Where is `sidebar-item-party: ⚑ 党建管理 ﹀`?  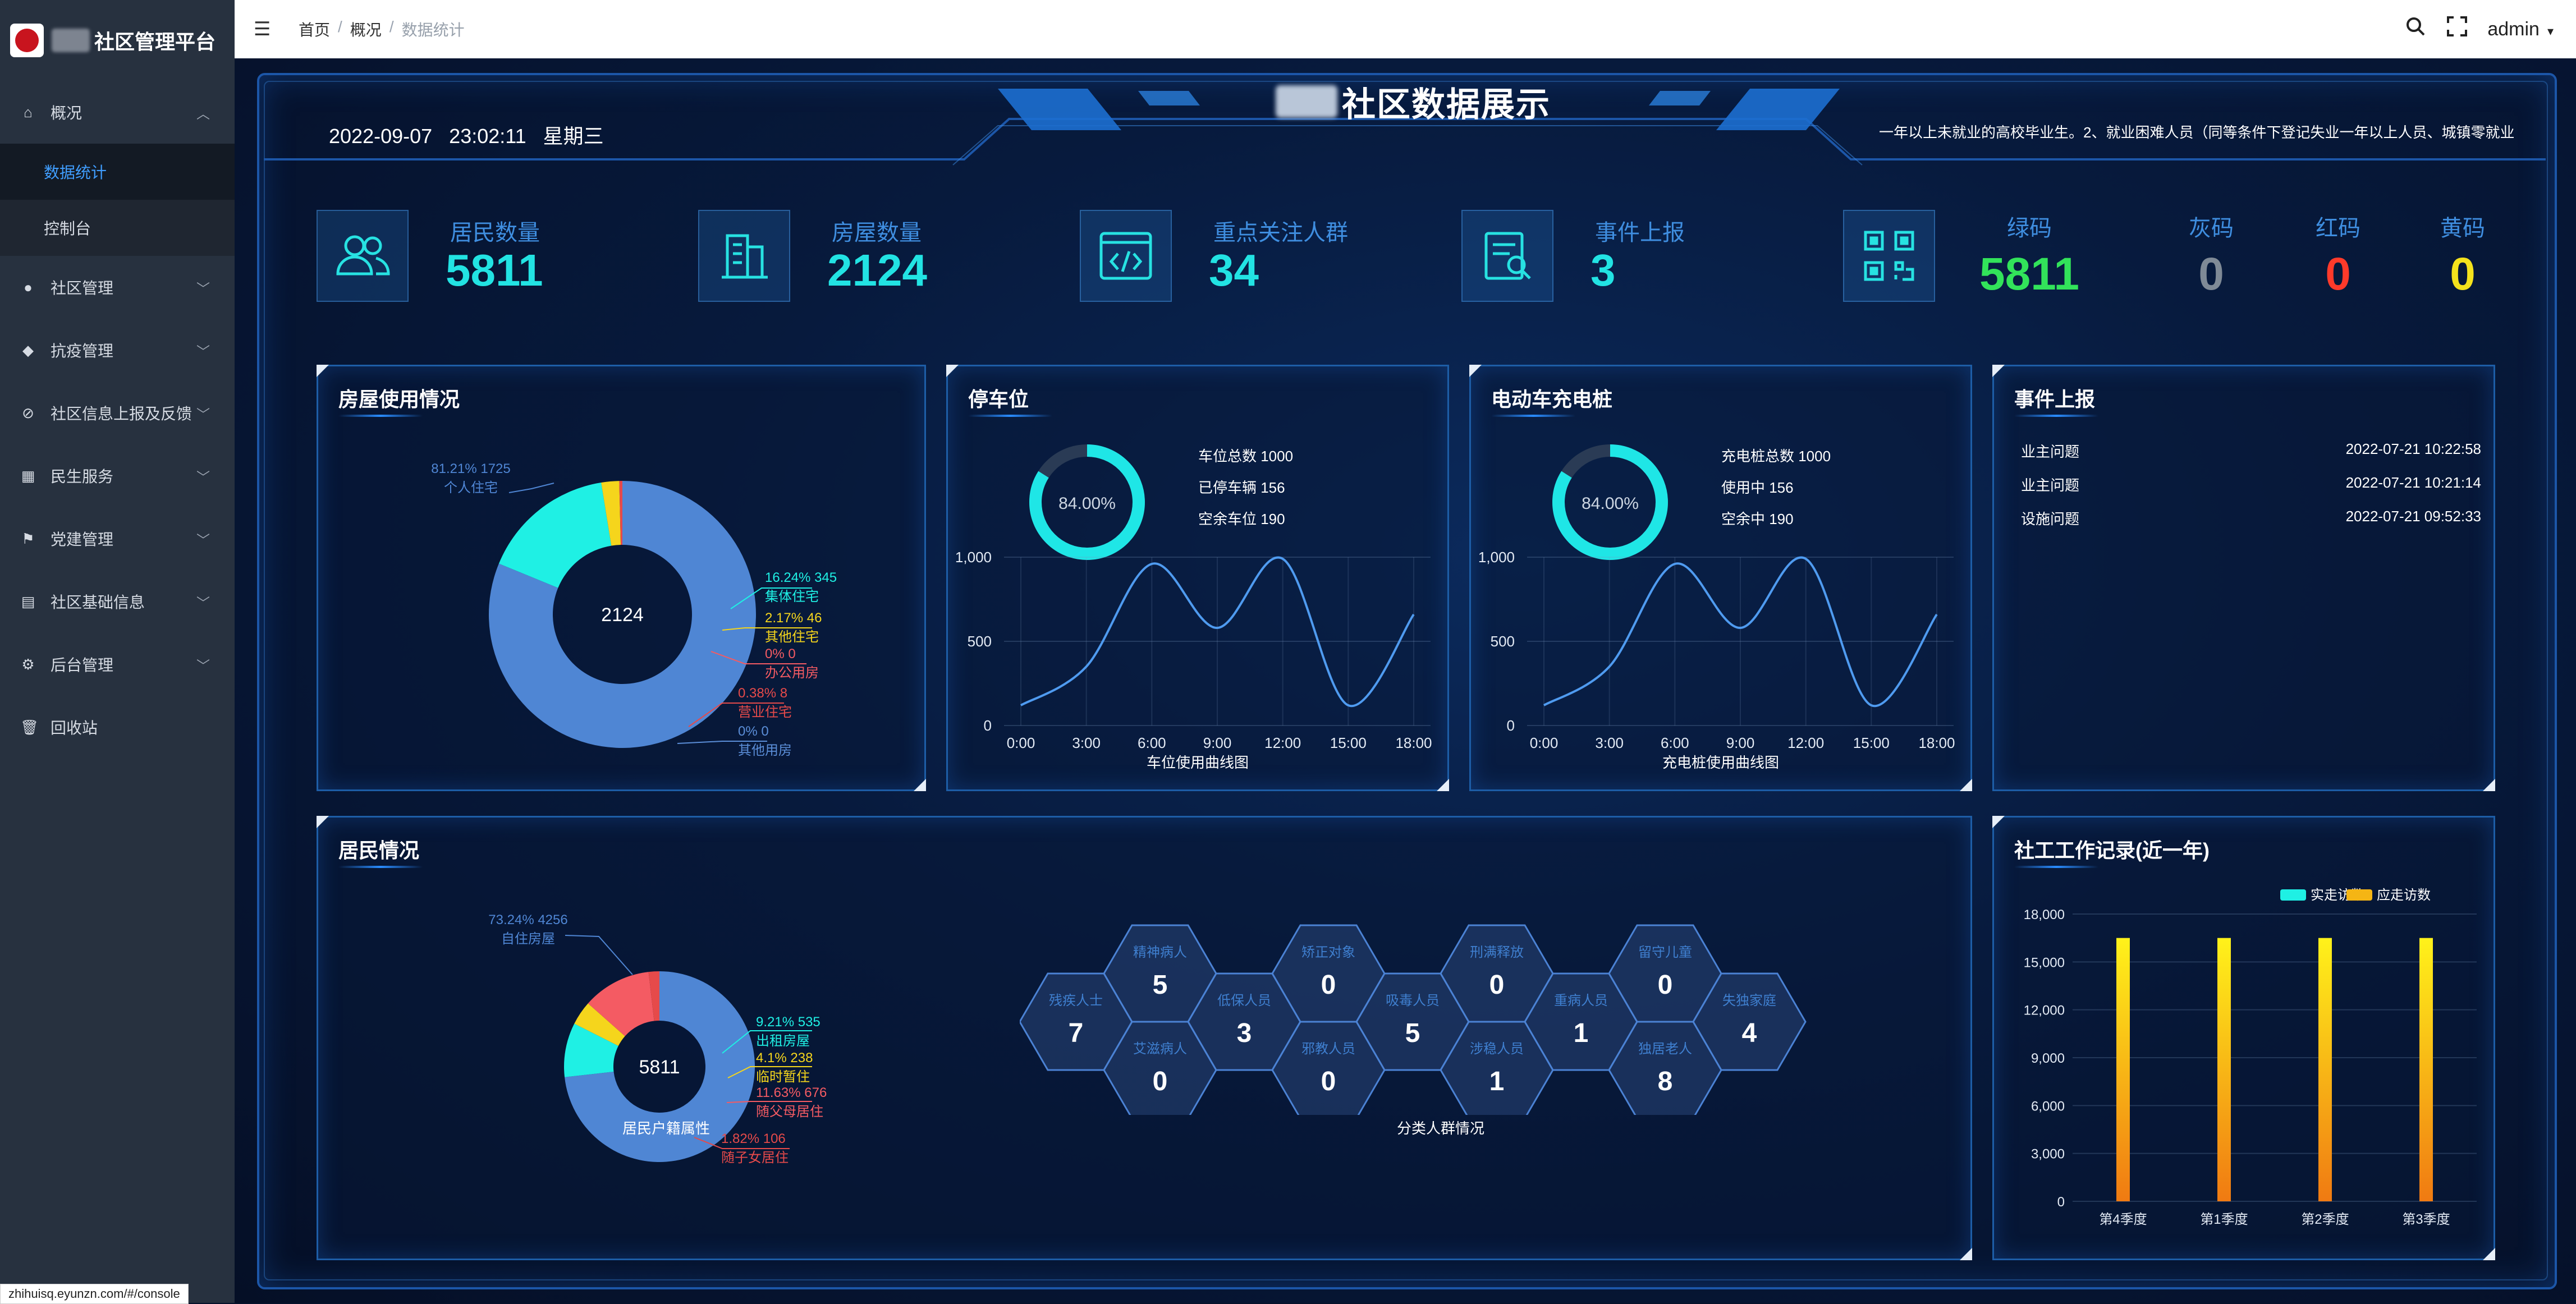 sidebar-item-party: ⚑ 党建管理 ﹀ is located at coordinates (117, 538).